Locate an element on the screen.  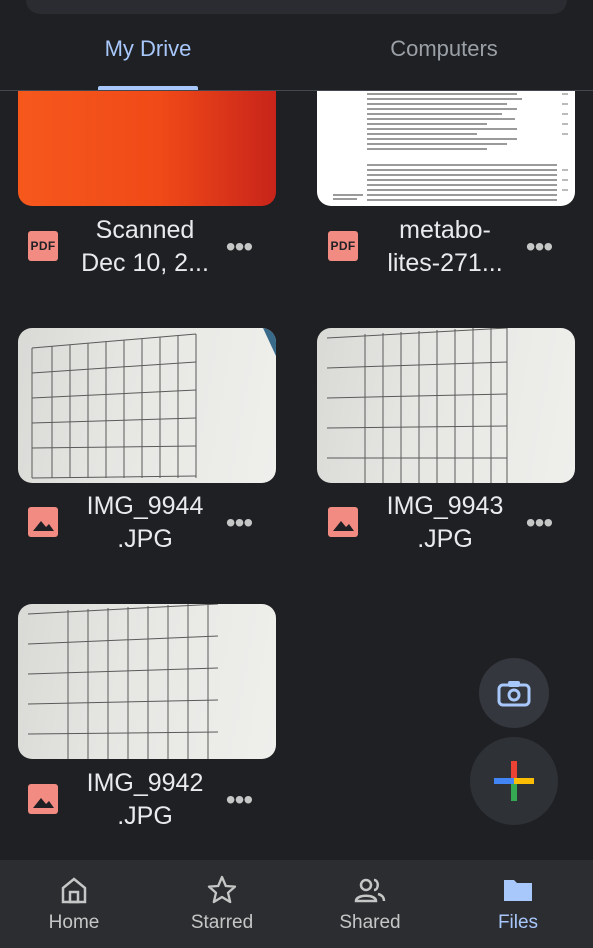
scan-camera-button is located at coordinates (514, 693).